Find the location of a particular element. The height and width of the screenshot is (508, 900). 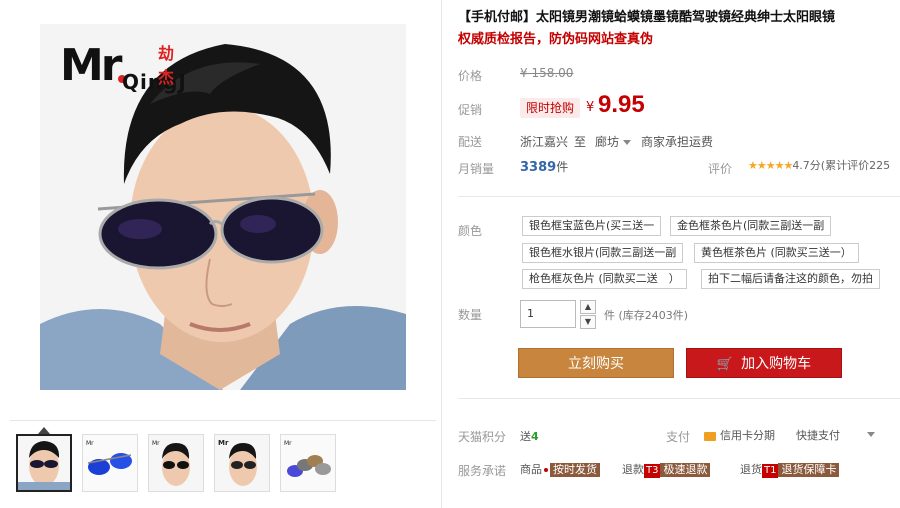

quick-pay: 快捷支付 is located at coordinates (818, 435).